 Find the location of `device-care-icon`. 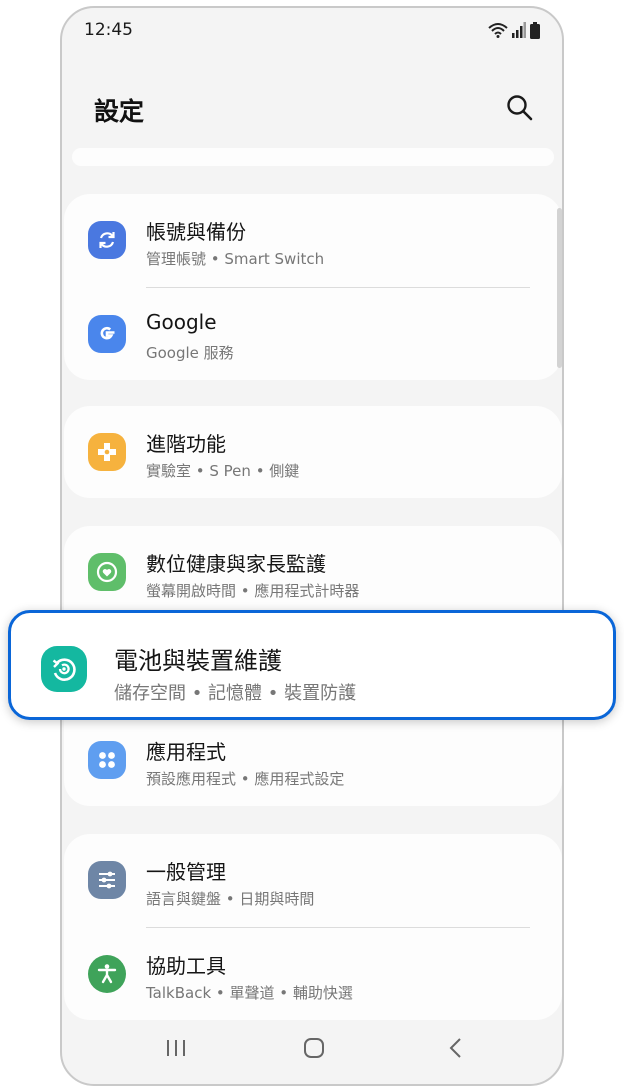

device-care-icon is located at coordinates (64, 669).